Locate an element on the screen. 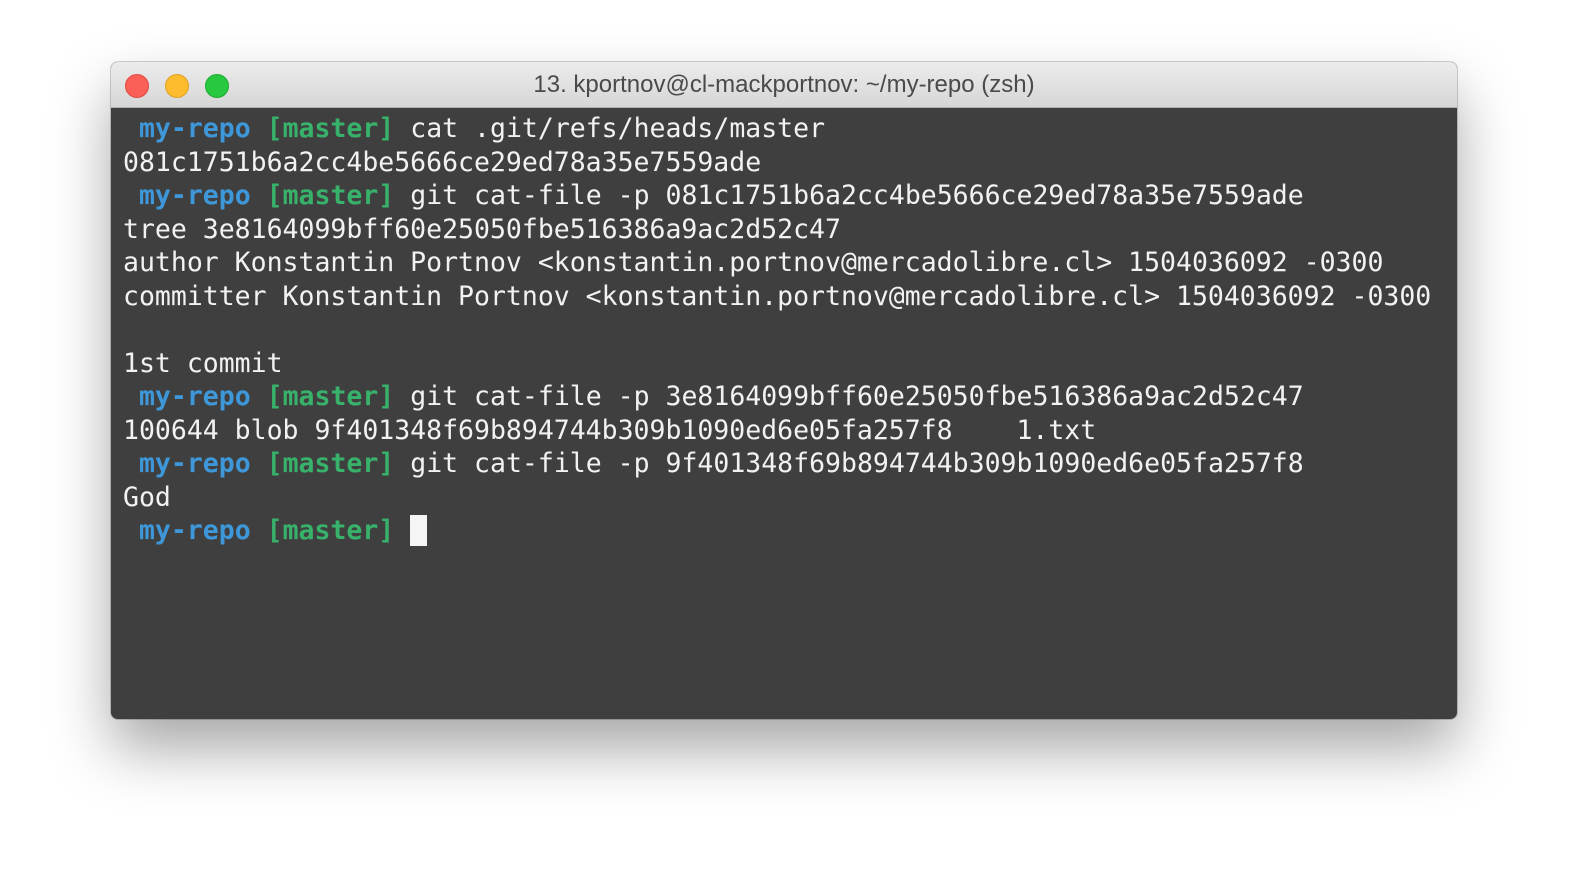  output-line: 081c1751b6a2cc4be5666ce29ed78a35e7559ade is located at coordinates (442, 162).